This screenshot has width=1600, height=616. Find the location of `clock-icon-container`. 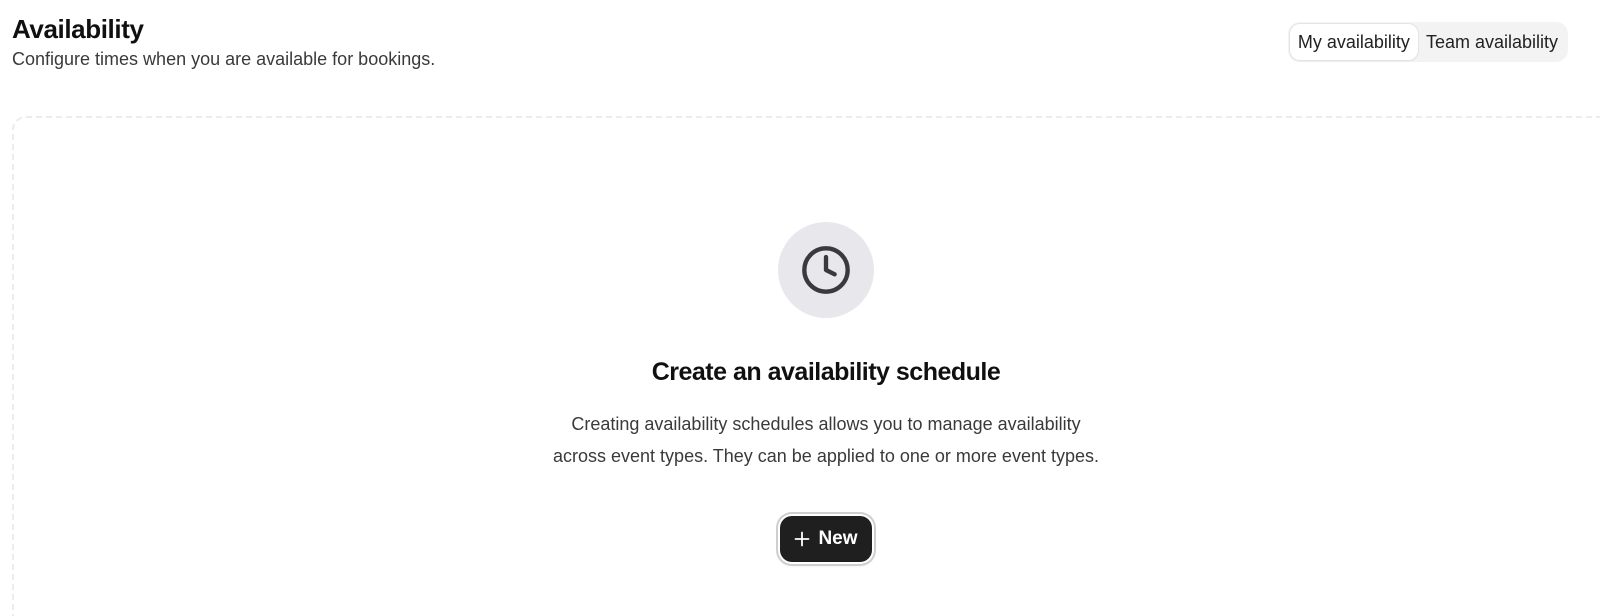

clock-icon-container is located at coordinates (826, 270).